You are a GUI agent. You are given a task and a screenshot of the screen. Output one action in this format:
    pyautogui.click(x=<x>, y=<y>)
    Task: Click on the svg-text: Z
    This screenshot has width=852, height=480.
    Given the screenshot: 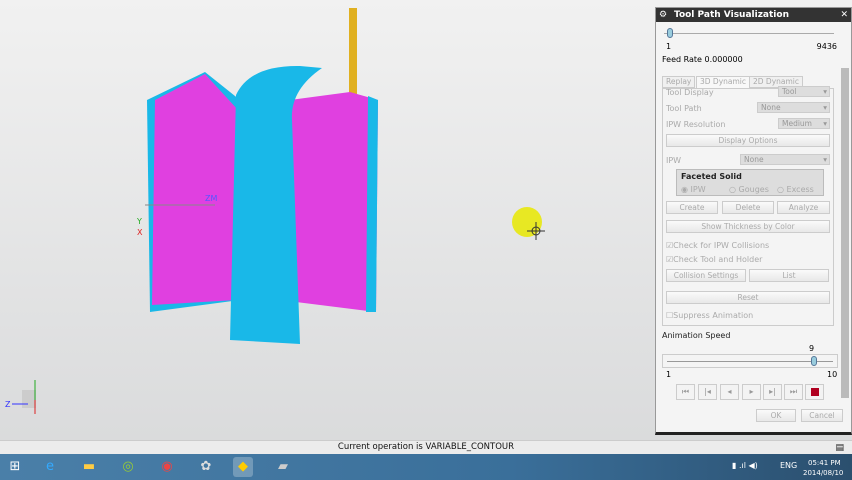 What is the action you would take?
    pyautogui.click(x=8, y=404)
    